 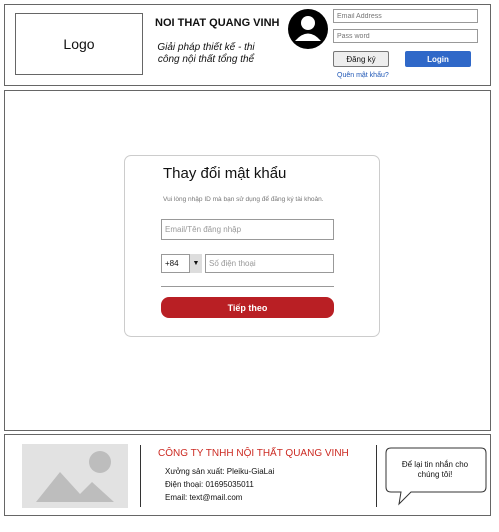 I want to click on password-input, so click(x=405, y=36).